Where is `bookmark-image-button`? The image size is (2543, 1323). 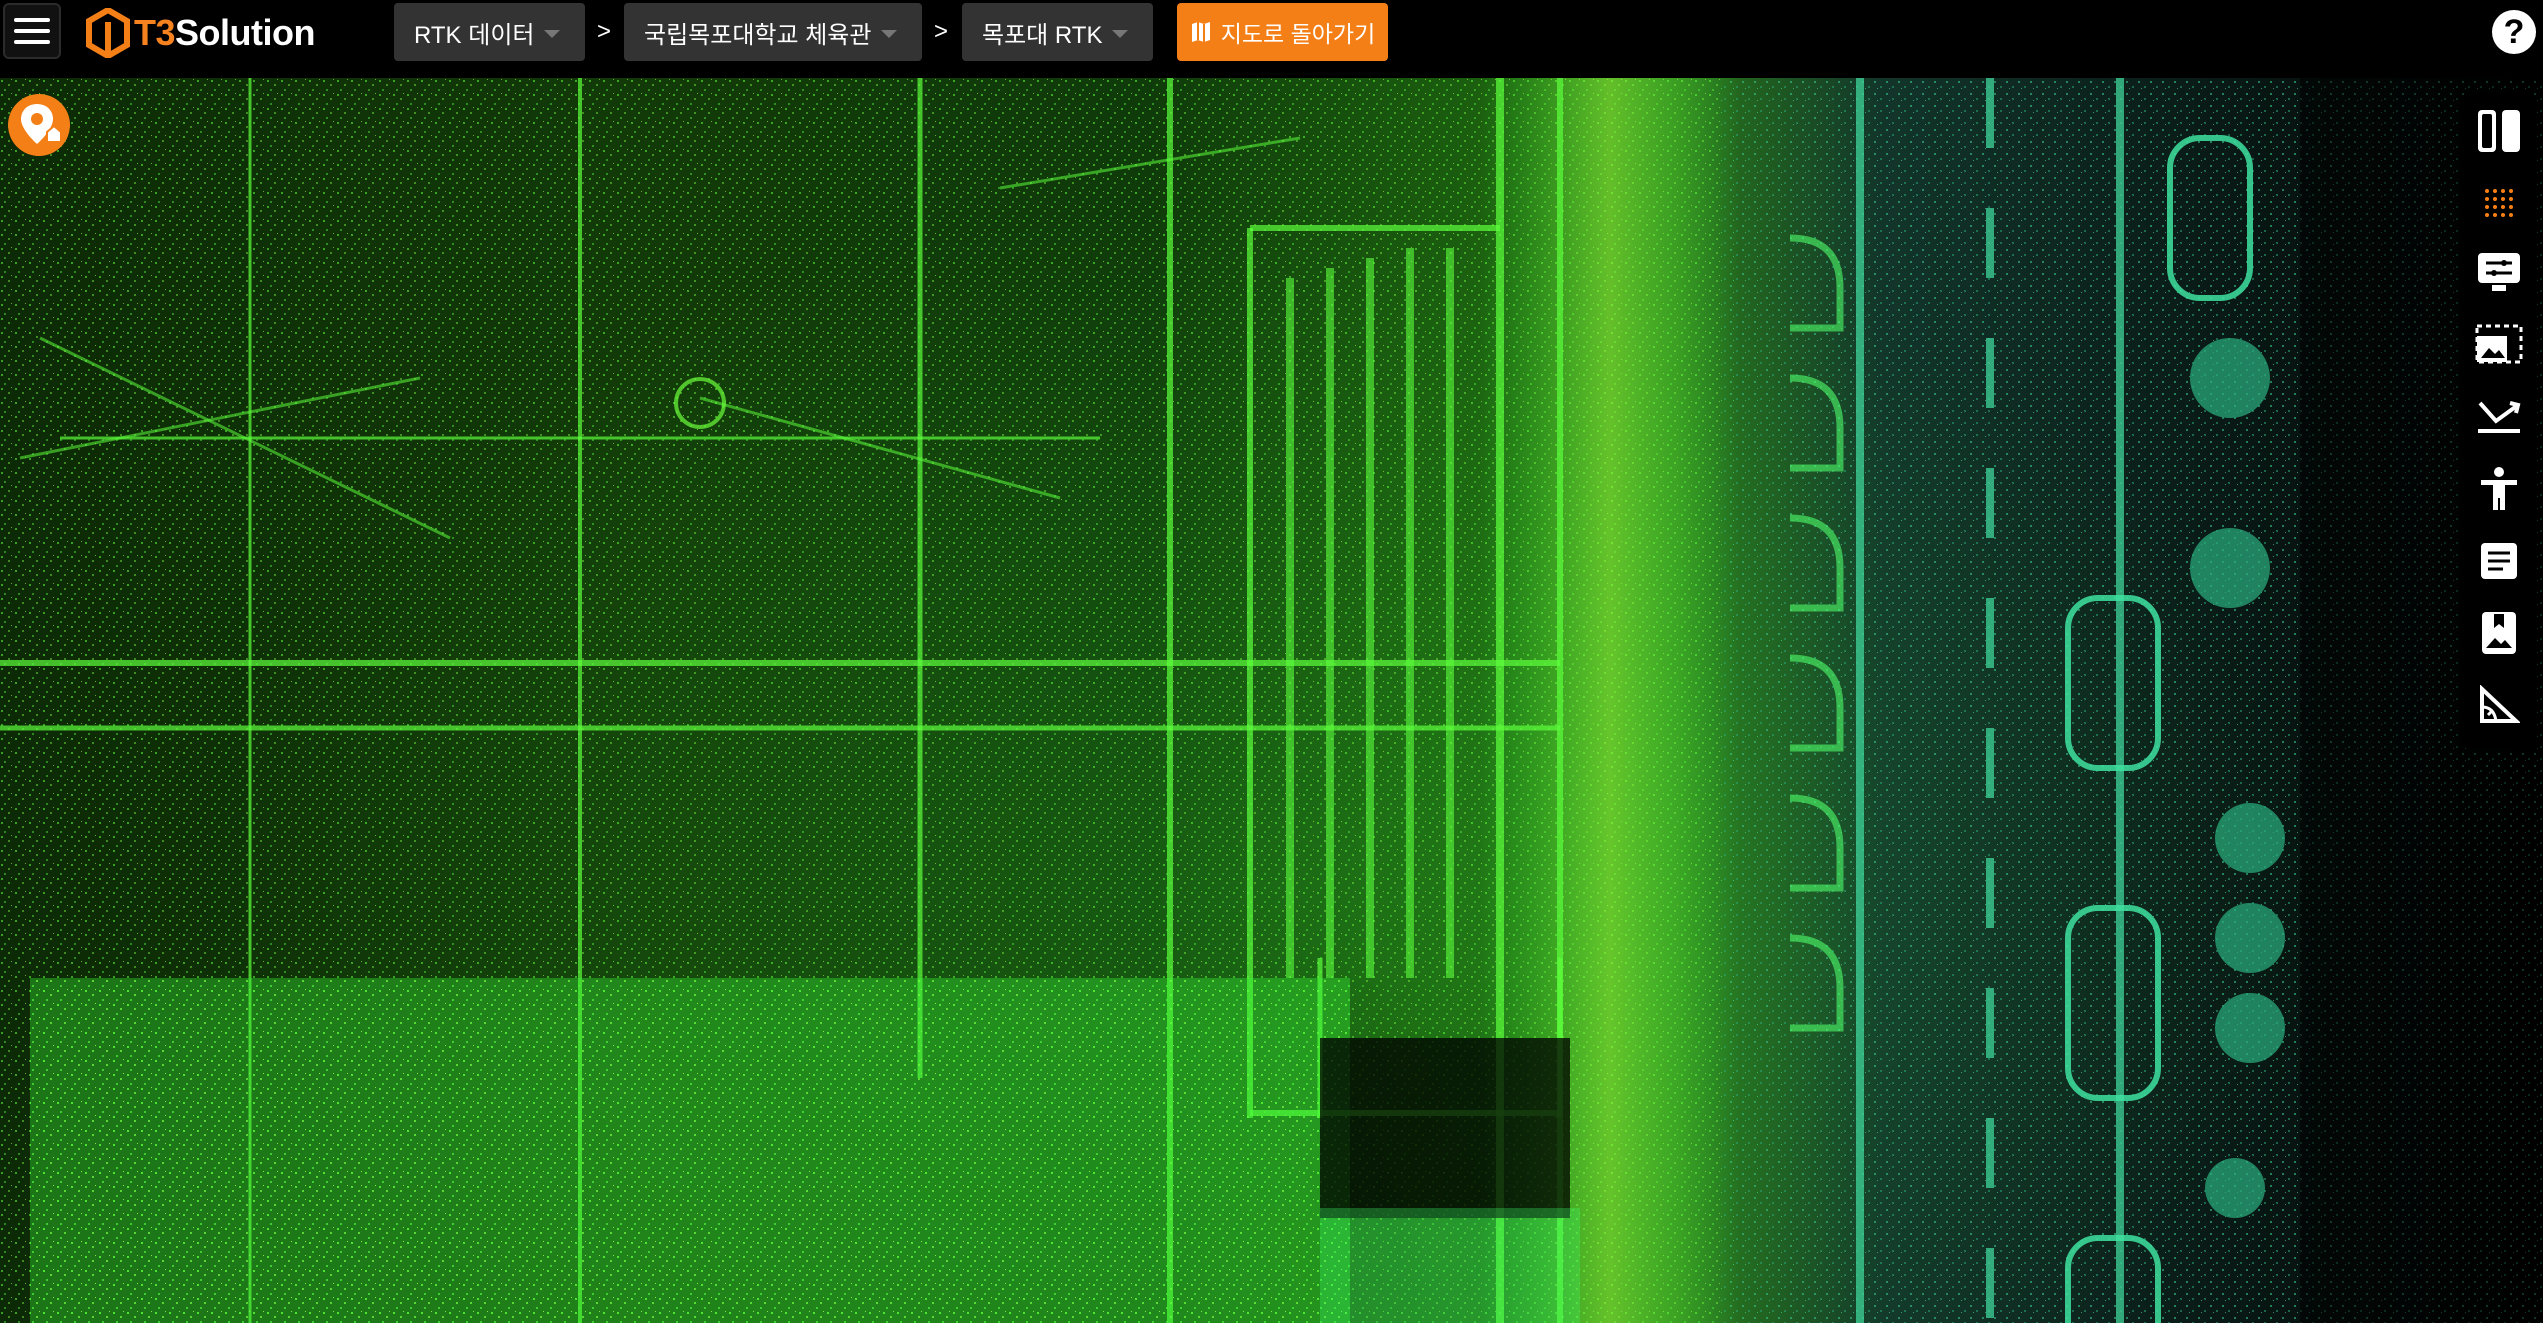 bookmark-image-button is located at coordinates (2499, 633).